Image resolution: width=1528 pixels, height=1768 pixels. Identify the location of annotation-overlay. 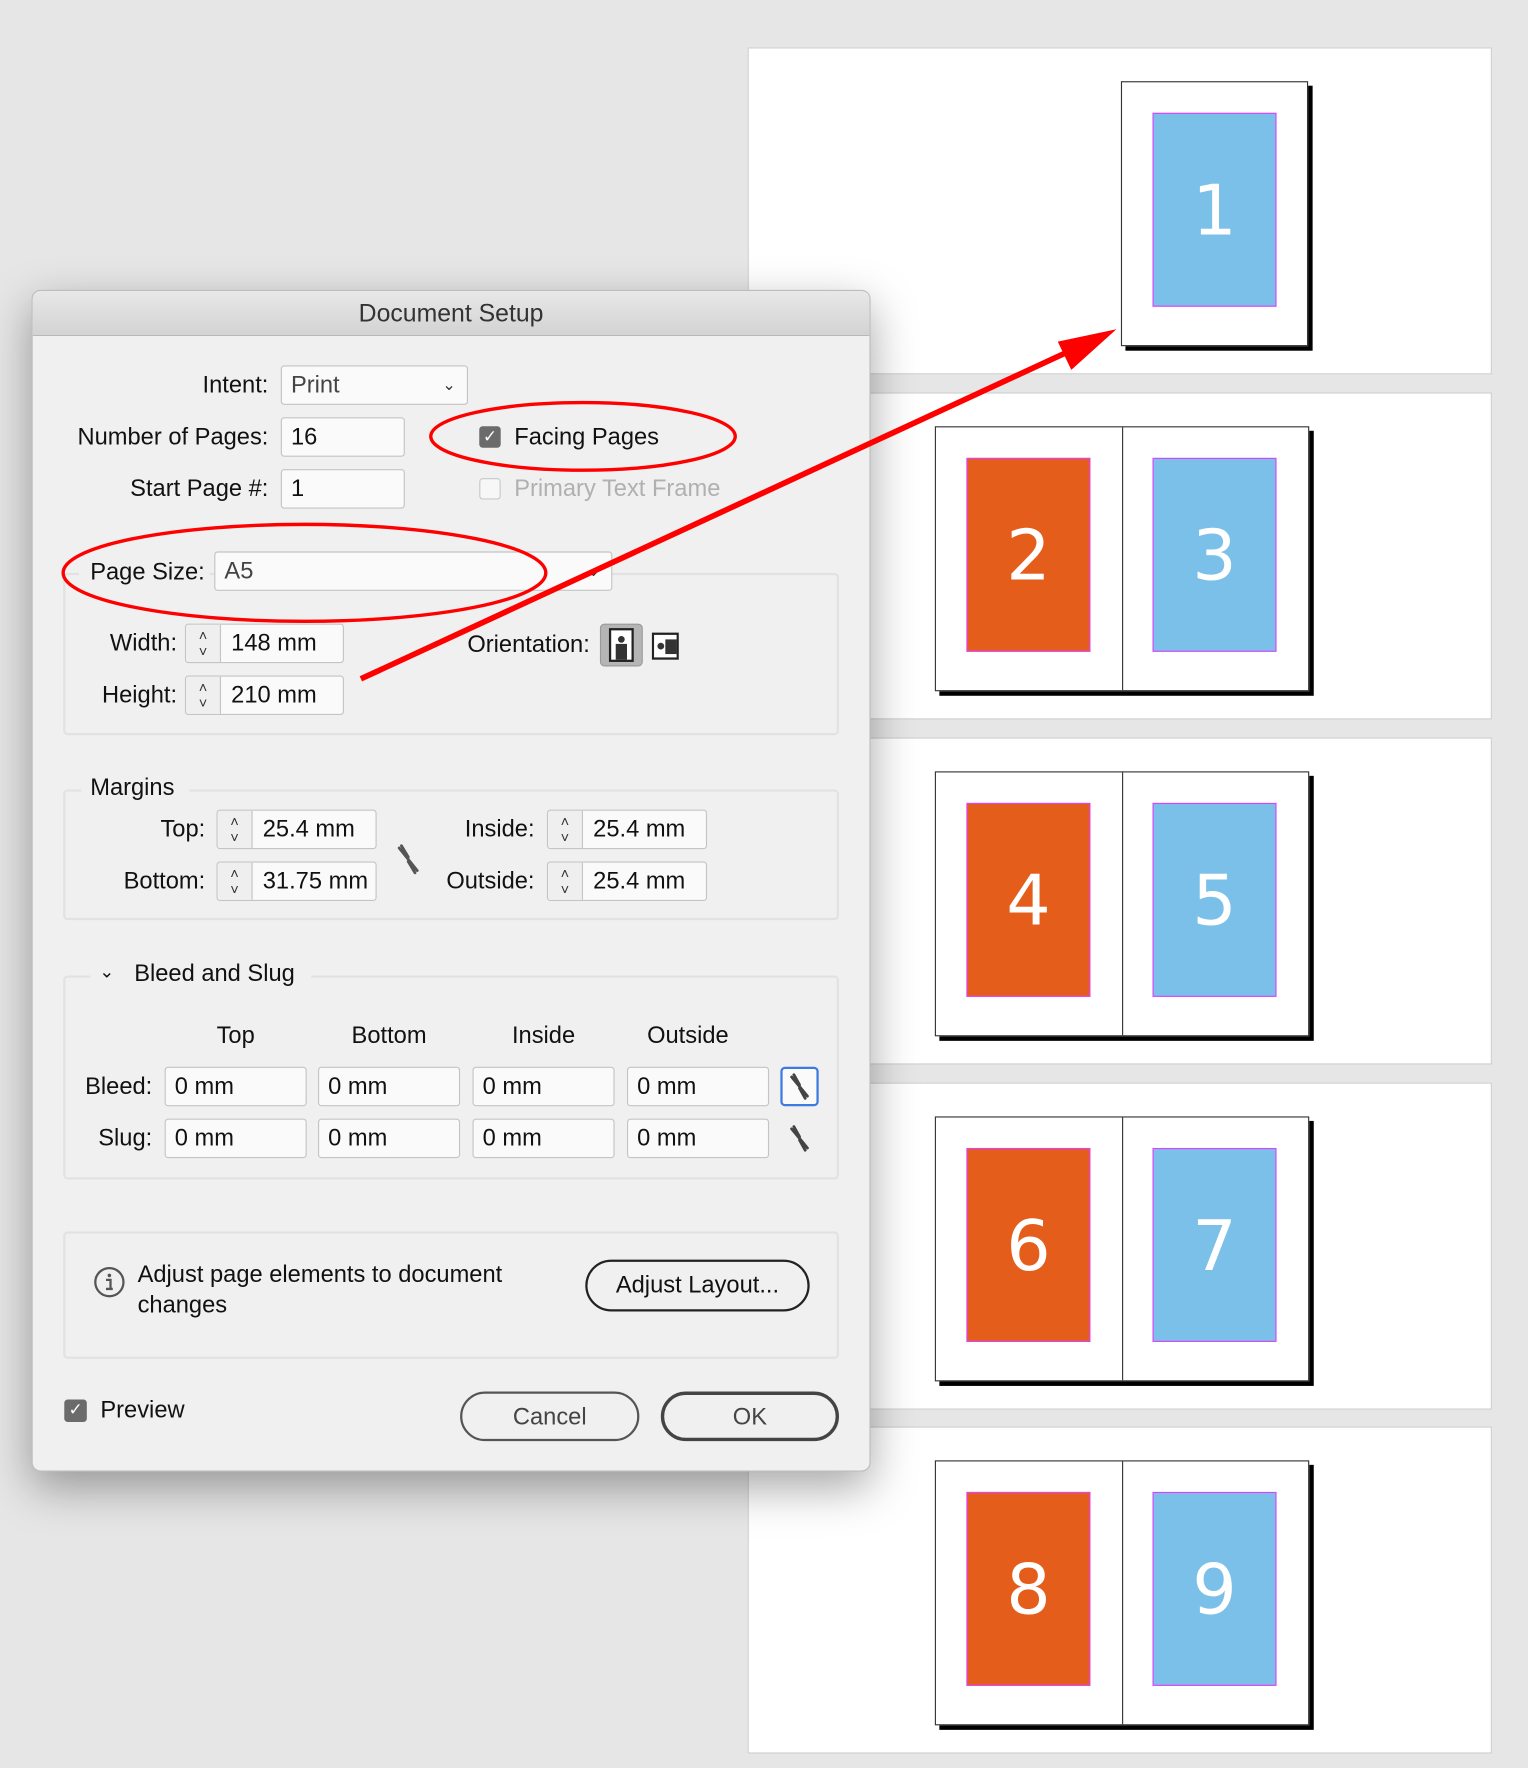
(589, 505).